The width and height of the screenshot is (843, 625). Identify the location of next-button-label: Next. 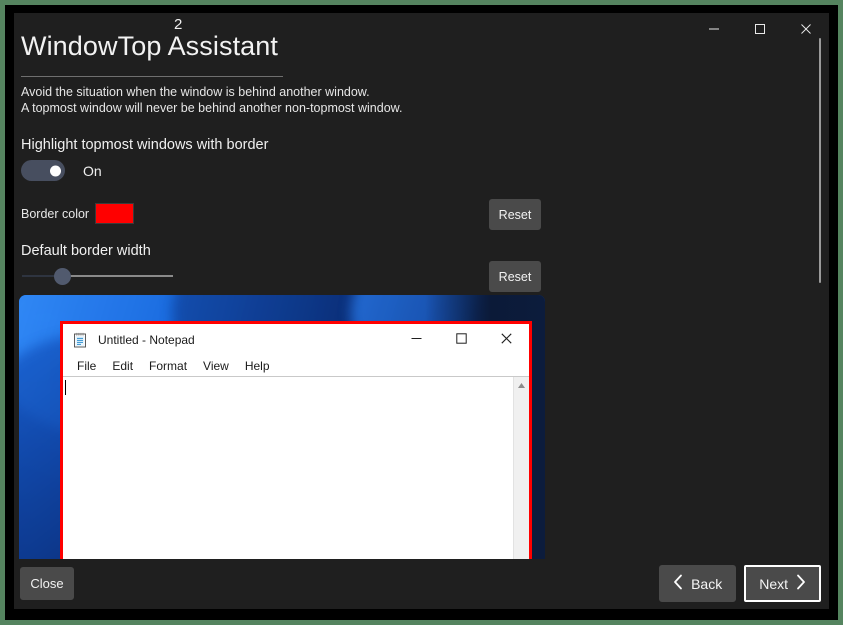
(773, 583).